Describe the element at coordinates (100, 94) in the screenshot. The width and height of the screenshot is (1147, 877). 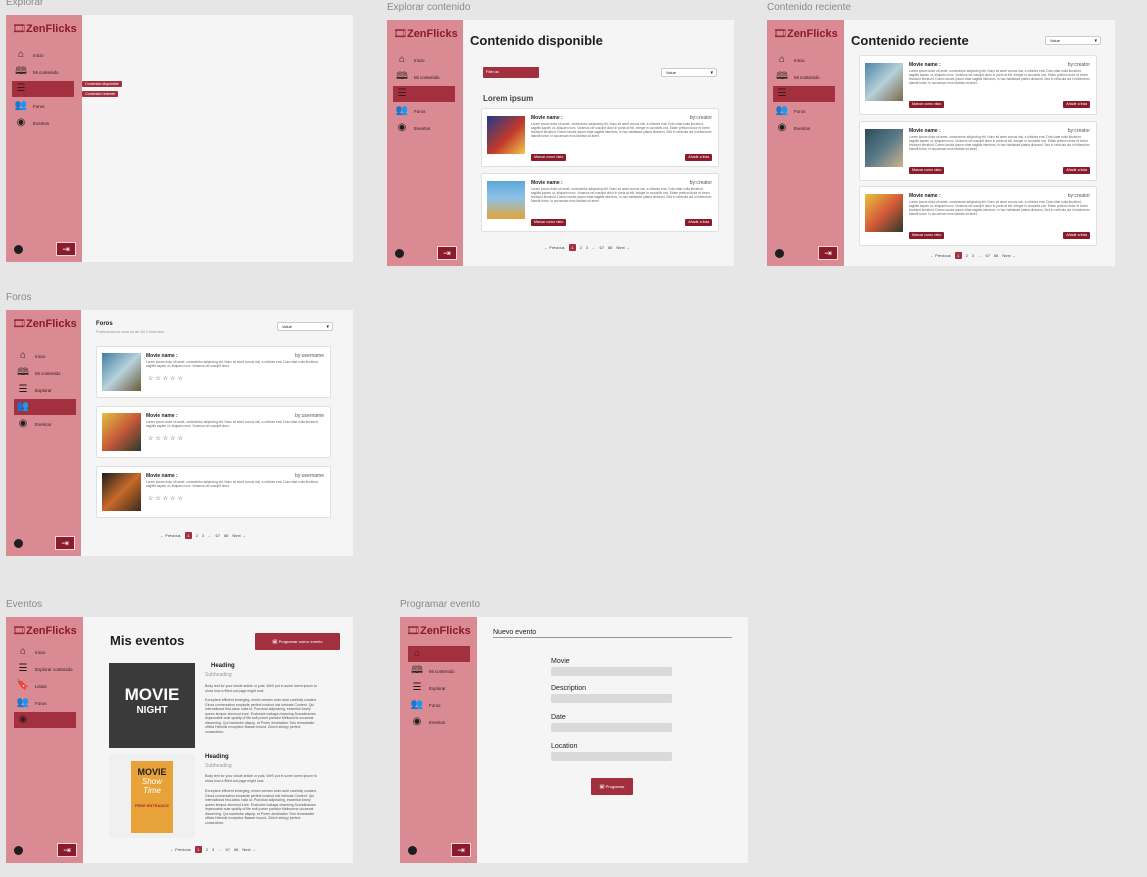
I see `menu-contenido-reciente: Contenido reciente` at that location.